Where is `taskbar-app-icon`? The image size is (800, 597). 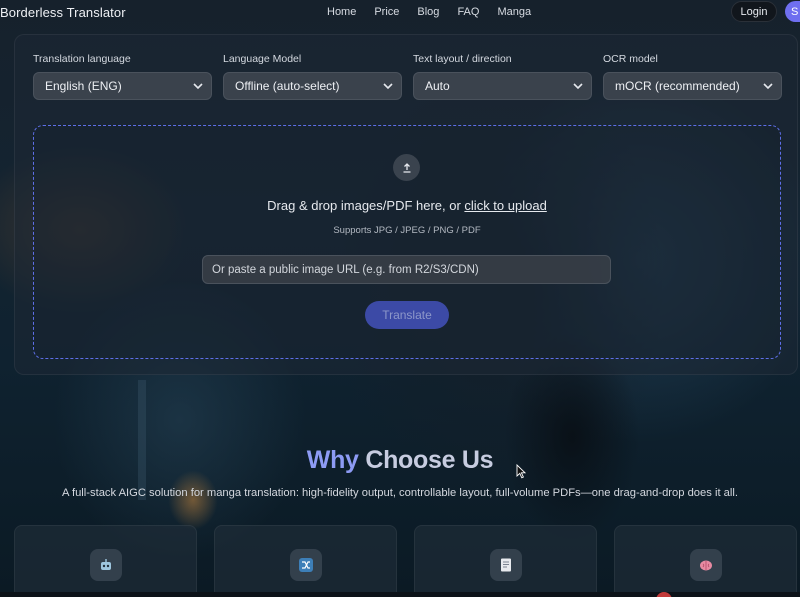 taskbar-app-icon is located at coordinates (664, 594).